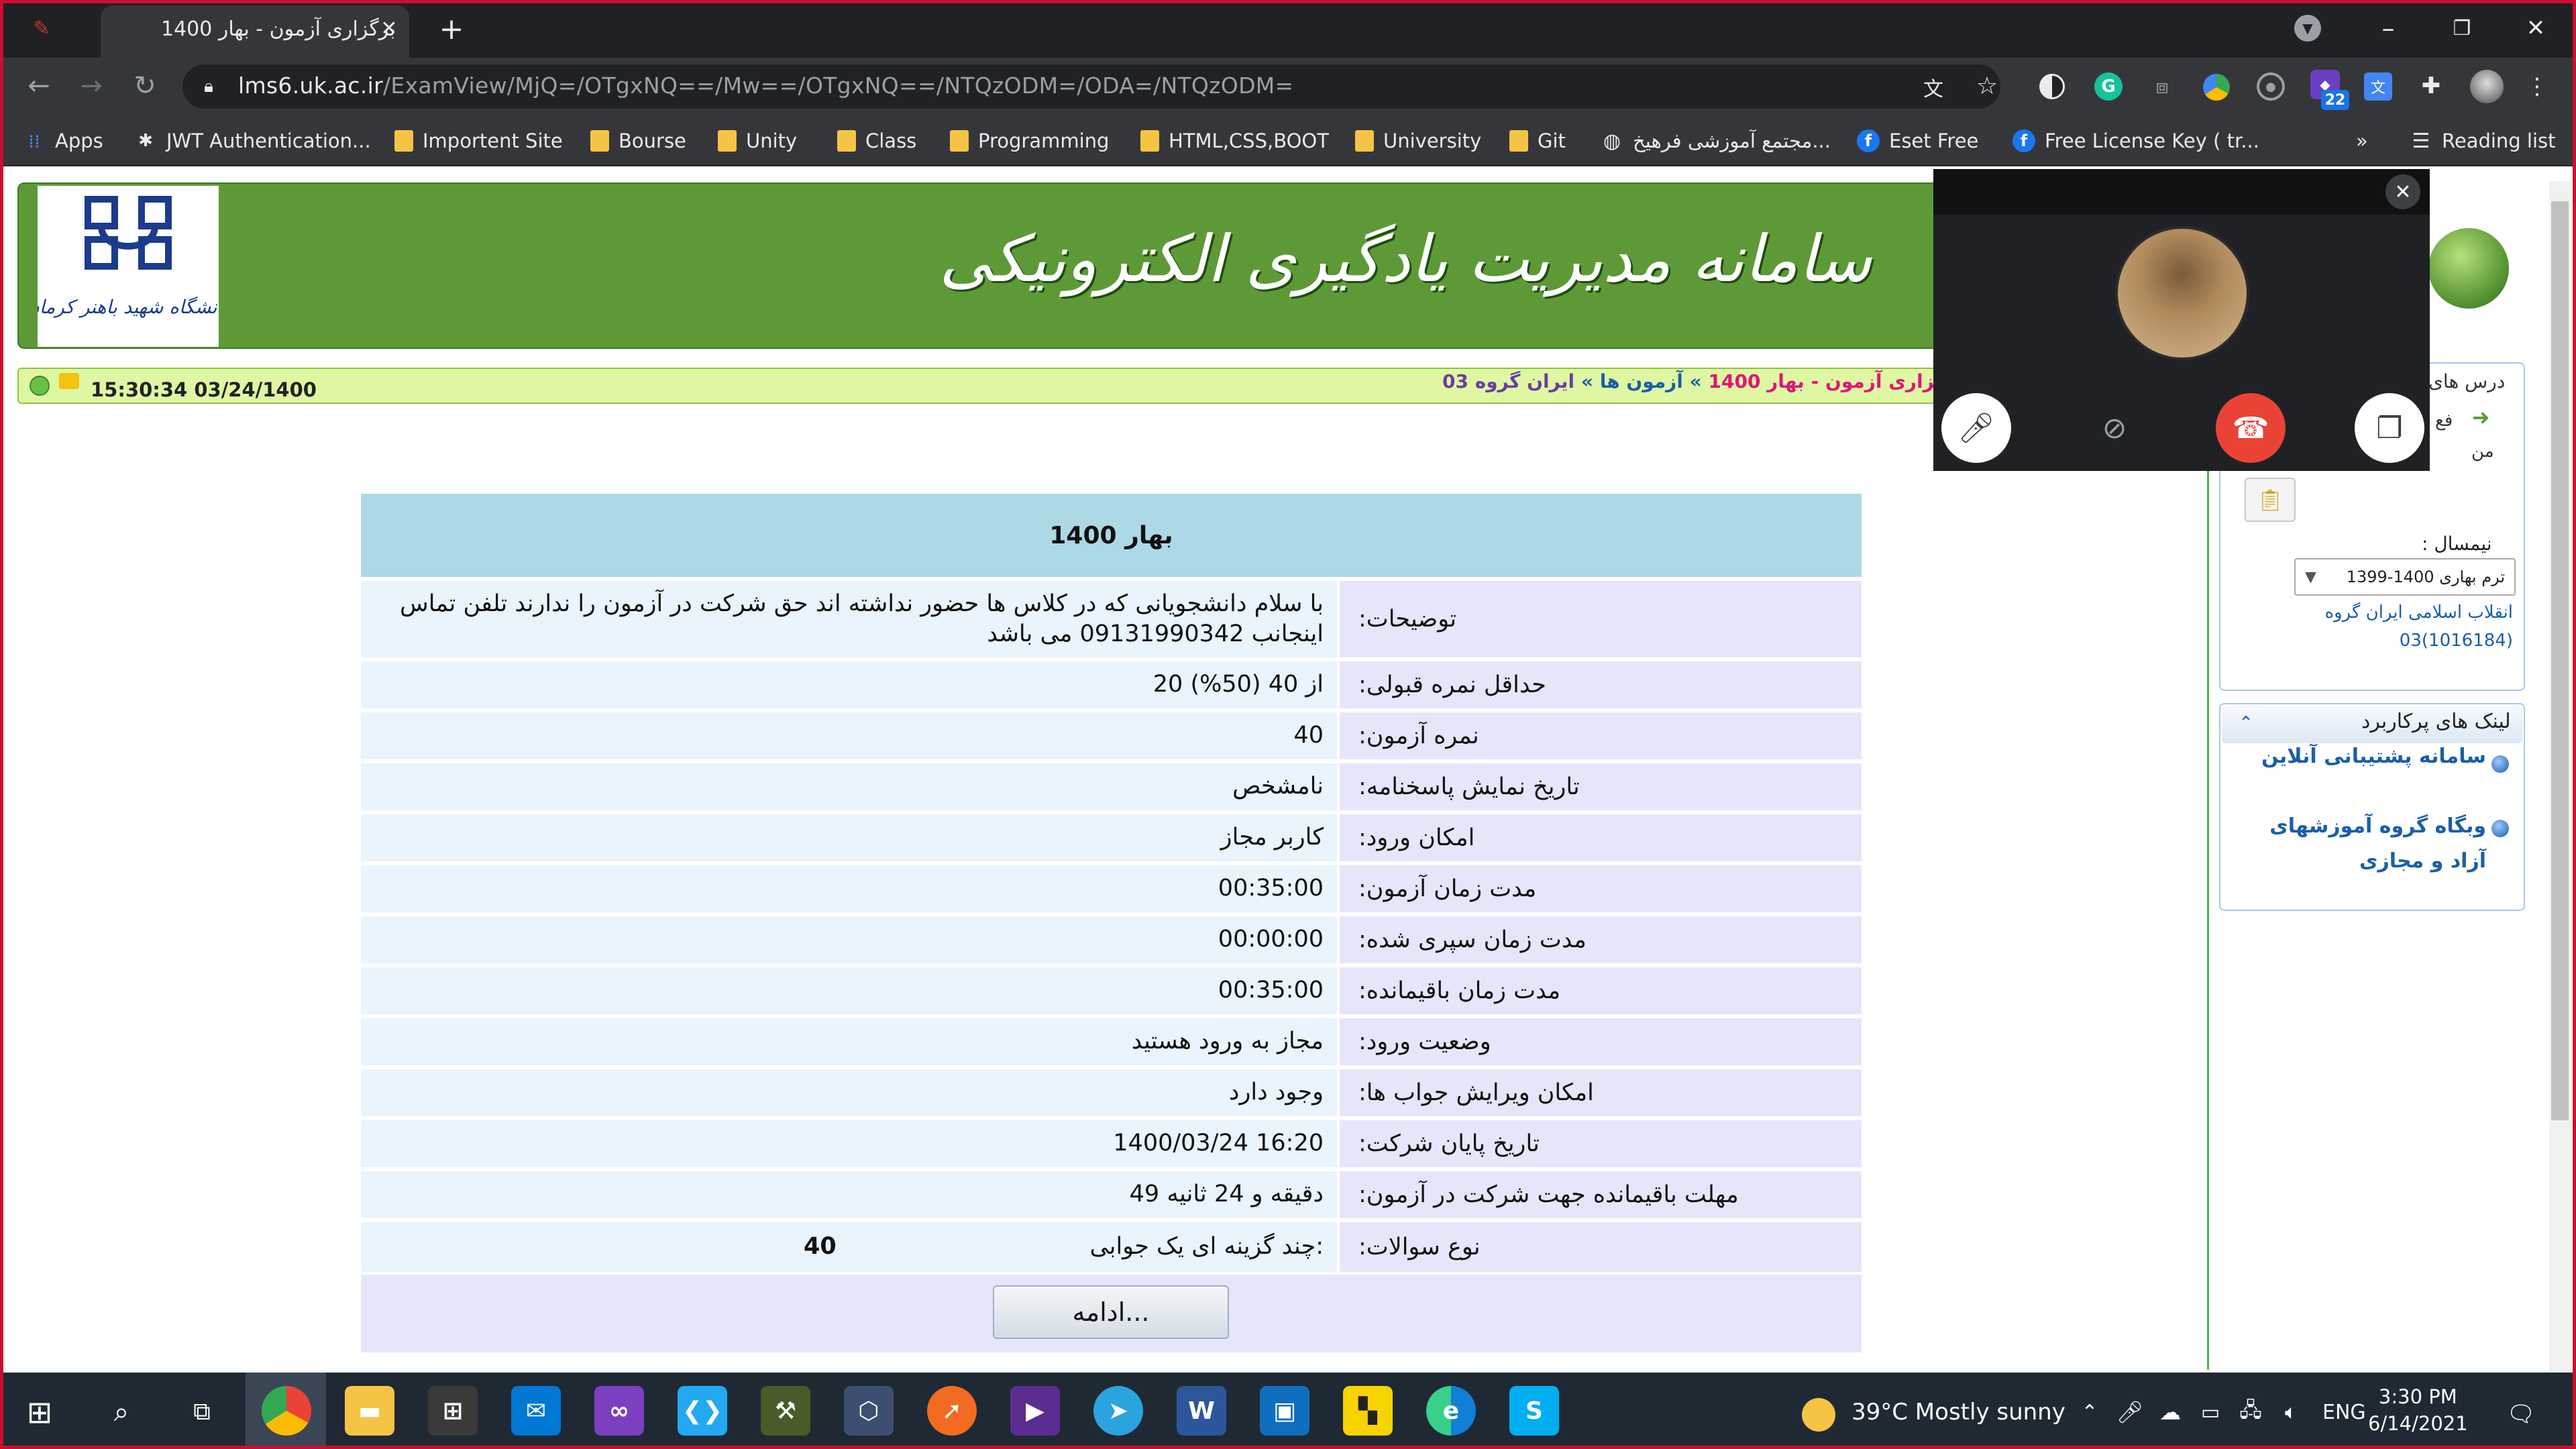 This screenshot has height=1449, width=2576. I want to click on pop-out-button: ❐, so click(2389, 428).